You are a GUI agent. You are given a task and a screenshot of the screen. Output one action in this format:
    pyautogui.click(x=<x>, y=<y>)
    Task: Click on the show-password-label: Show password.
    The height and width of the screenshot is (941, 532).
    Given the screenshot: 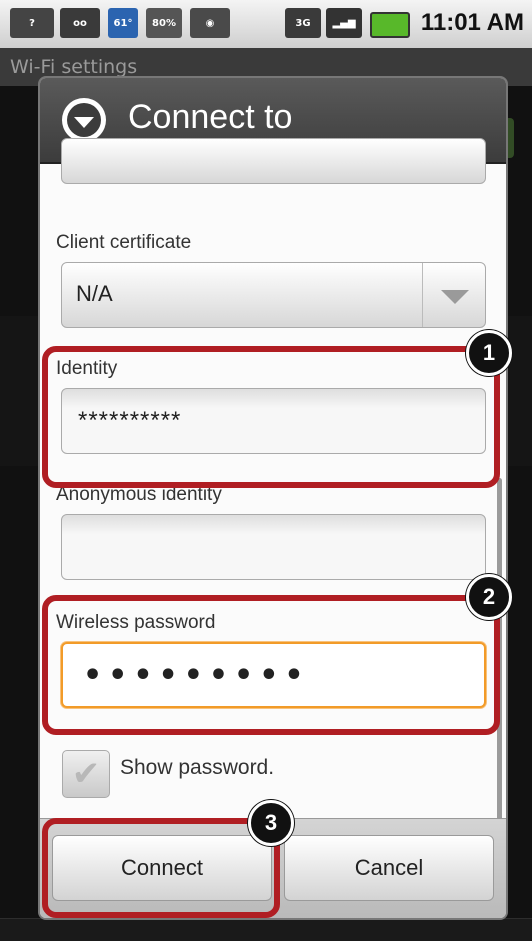 What is the action you would take?
    pyautogui.click(x=197, y=767)
    